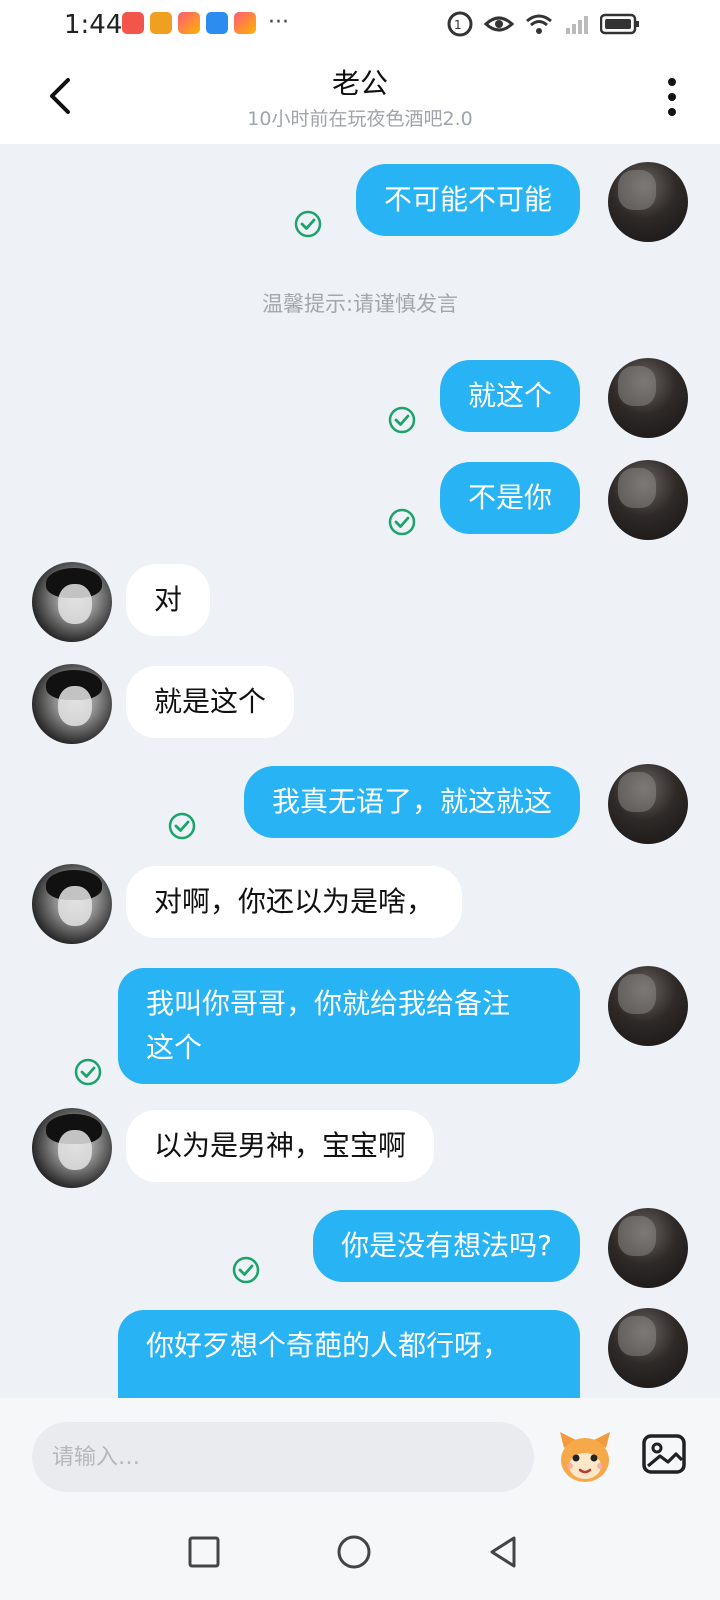  What do you see at coordinates (280, 1146) in the screenshot?
I see `message-bubble: 以为是男神，宝宝啊` at bounding box center [280, 1146].